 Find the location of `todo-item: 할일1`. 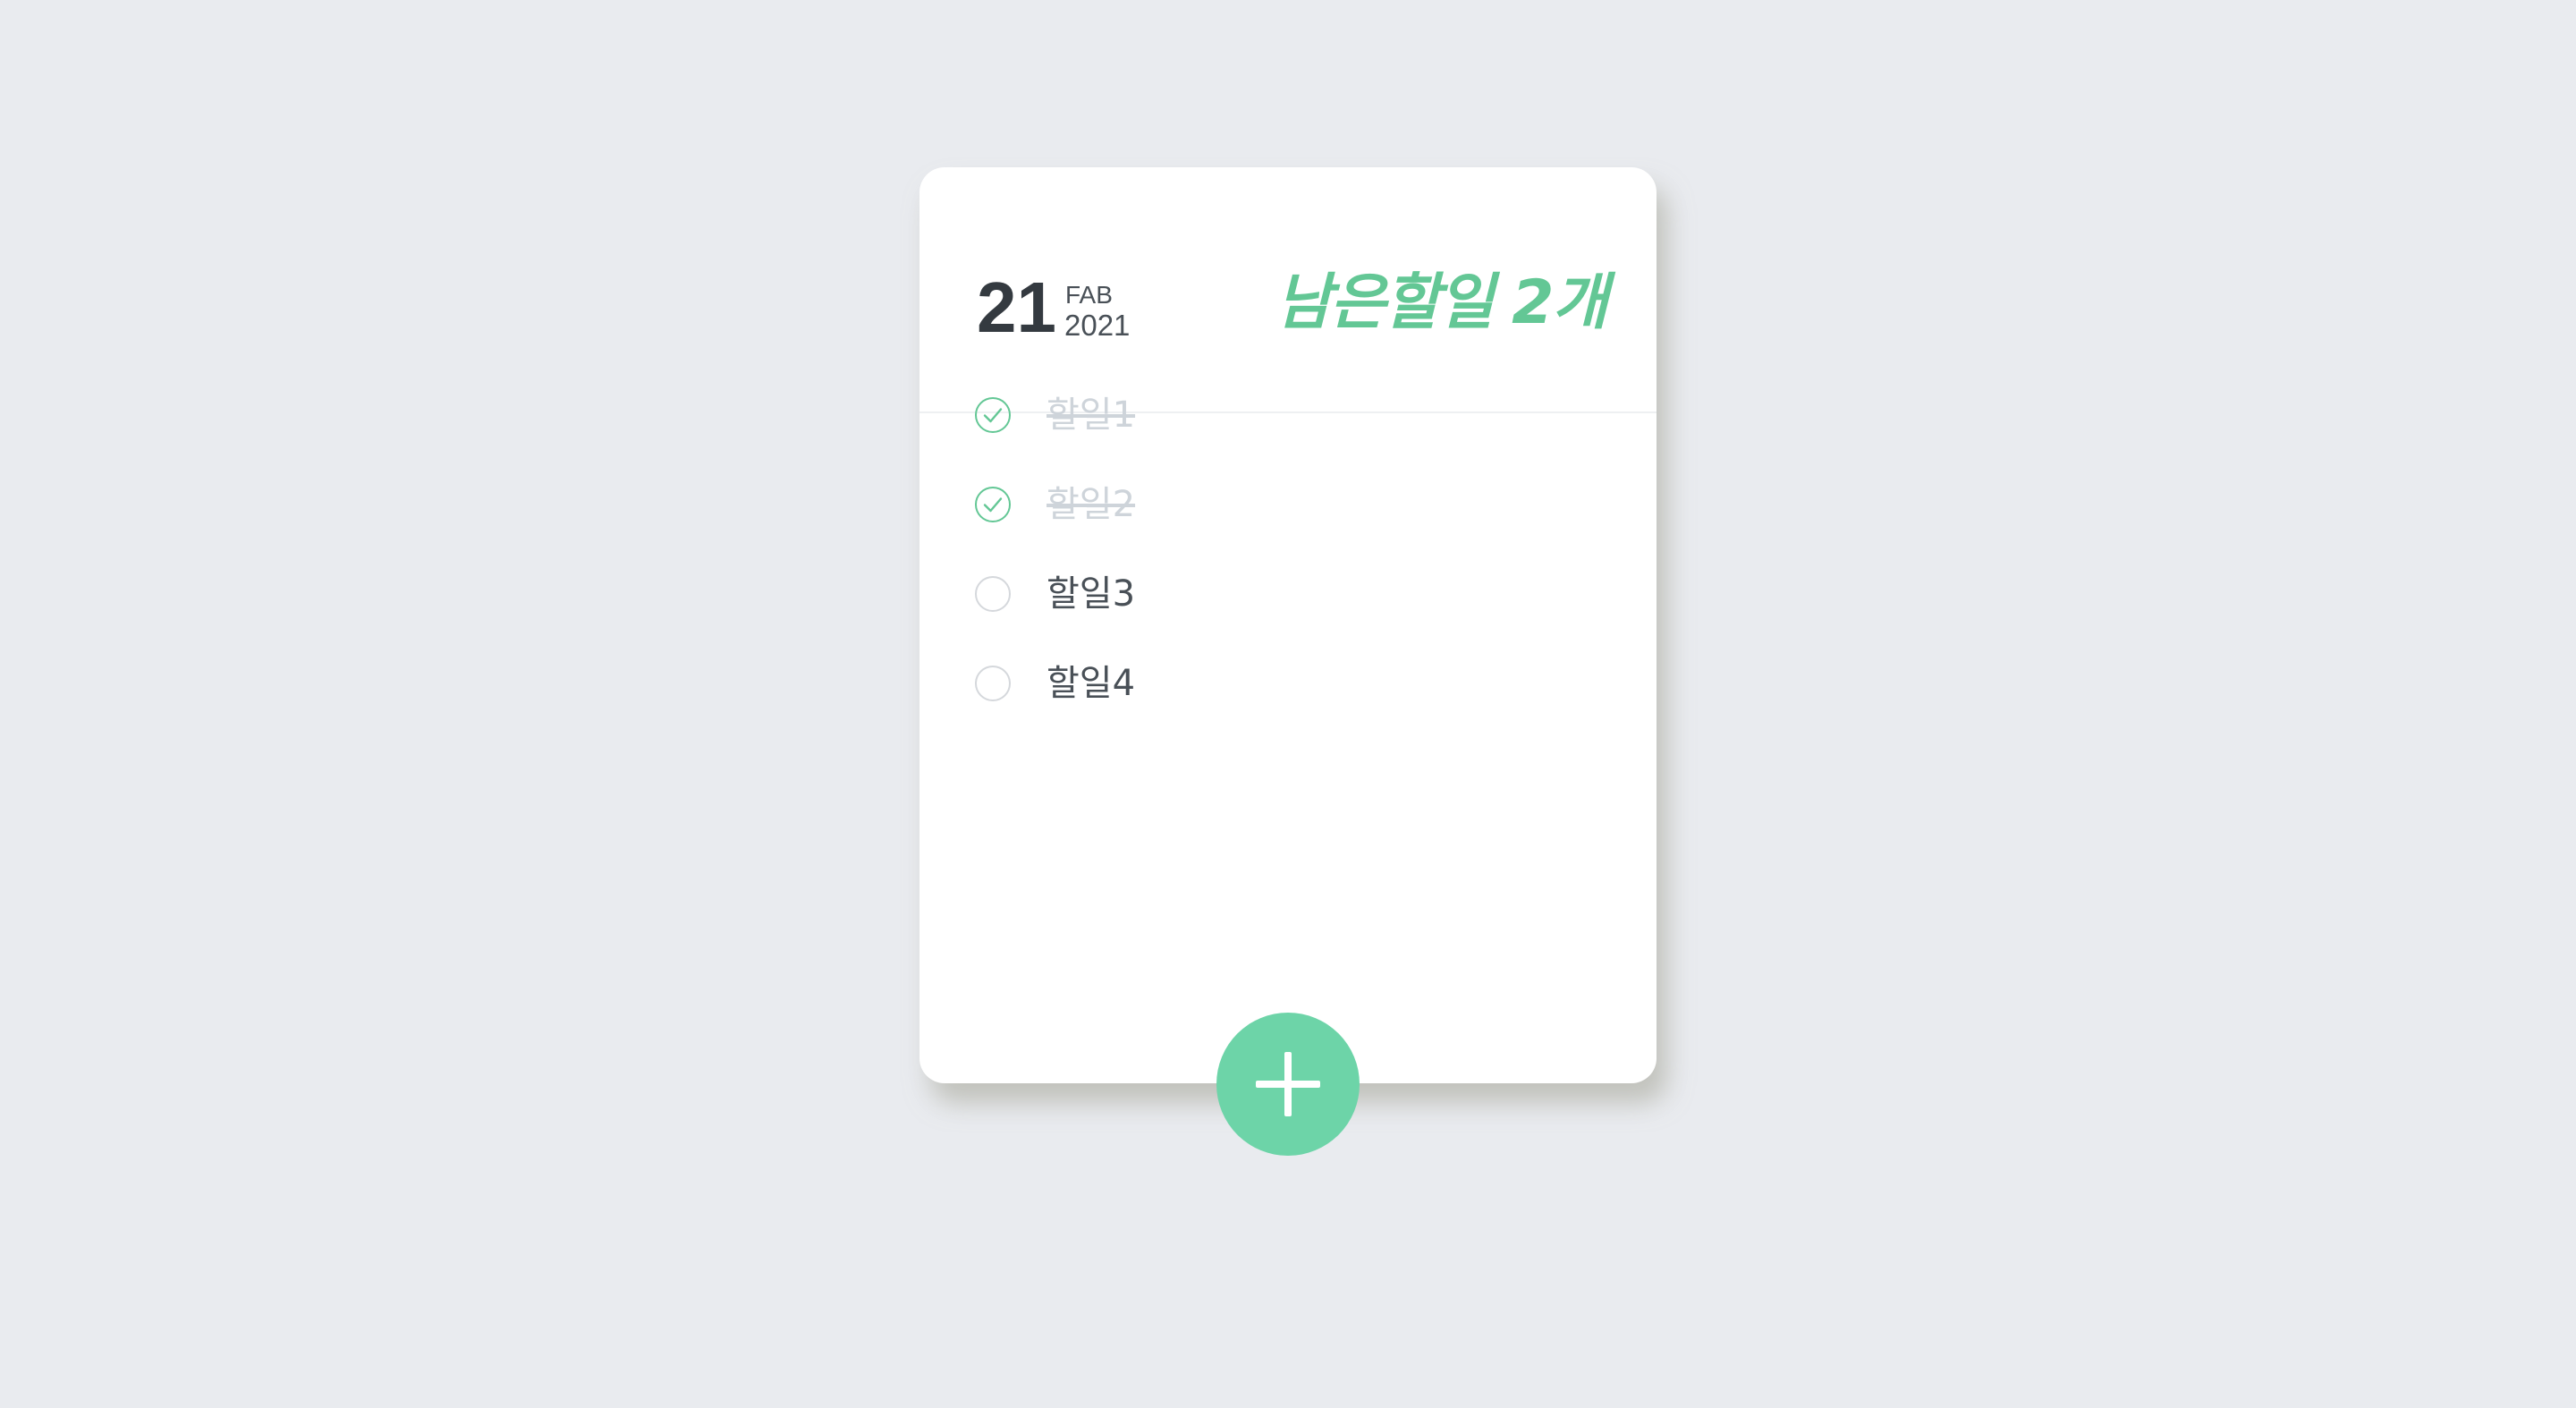

todo-item: 할일1 is located at coordinates (1279, 415).